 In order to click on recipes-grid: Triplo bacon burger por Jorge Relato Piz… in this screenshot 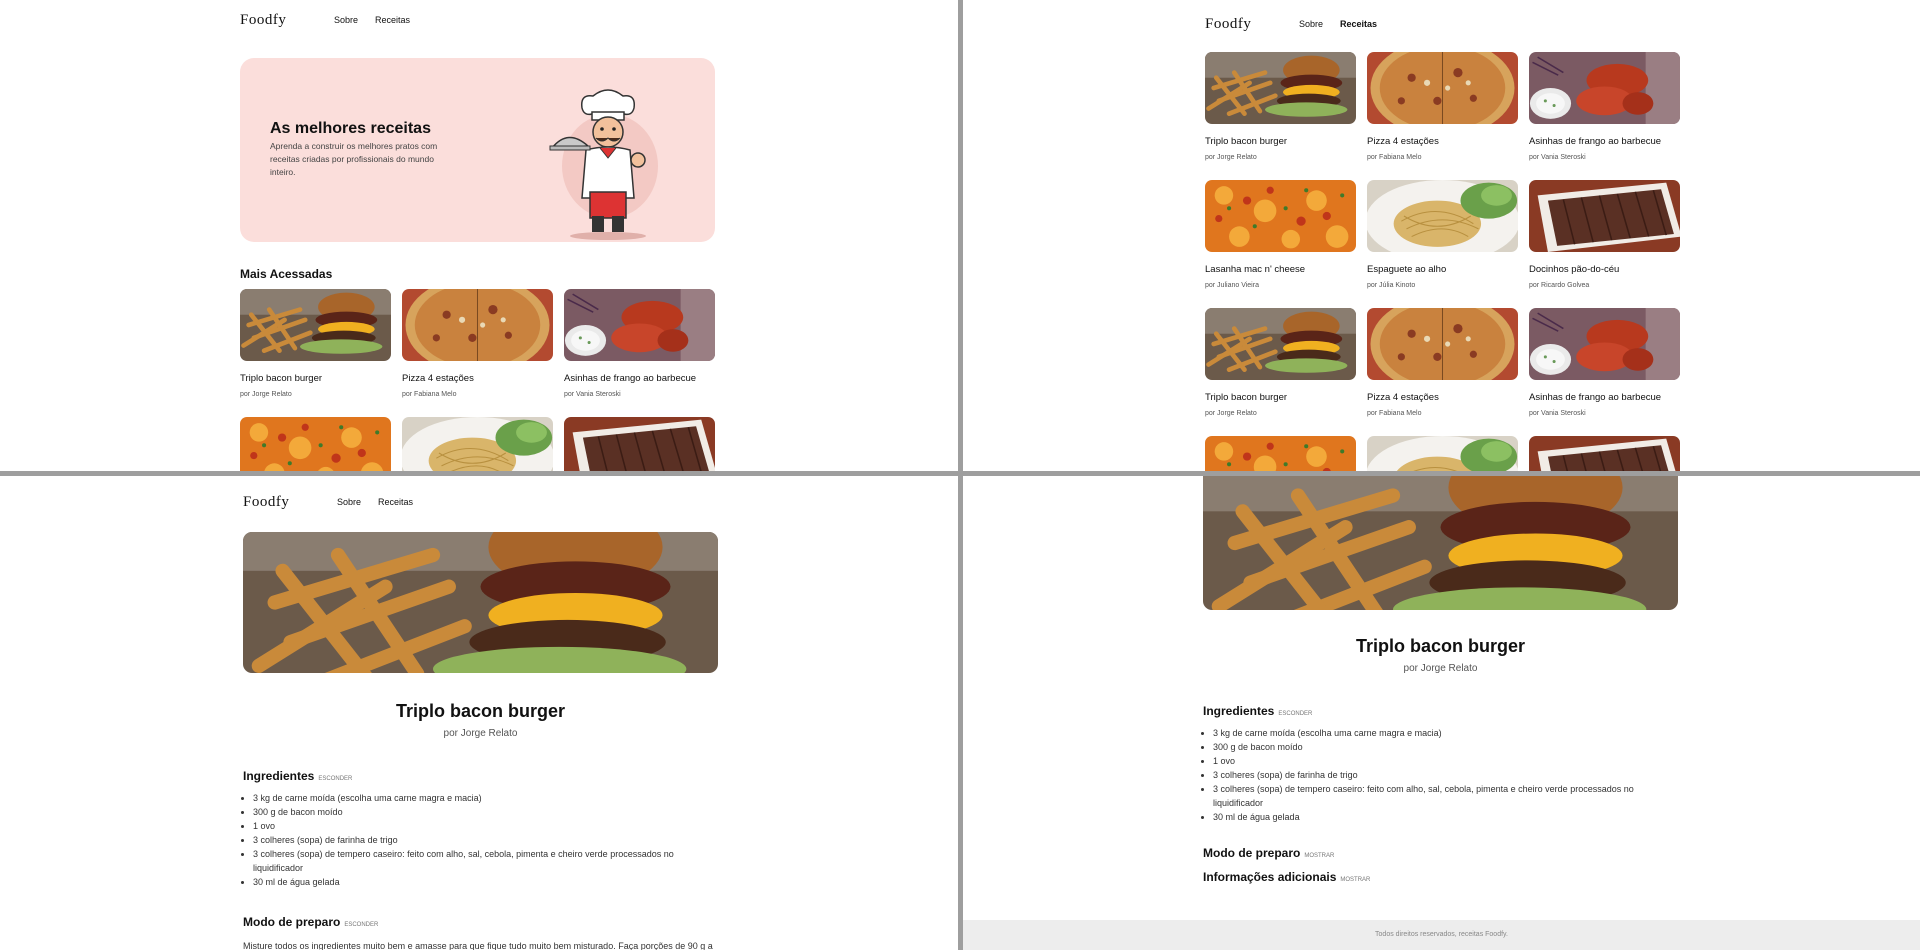, I will do `click(1442, 261)`.